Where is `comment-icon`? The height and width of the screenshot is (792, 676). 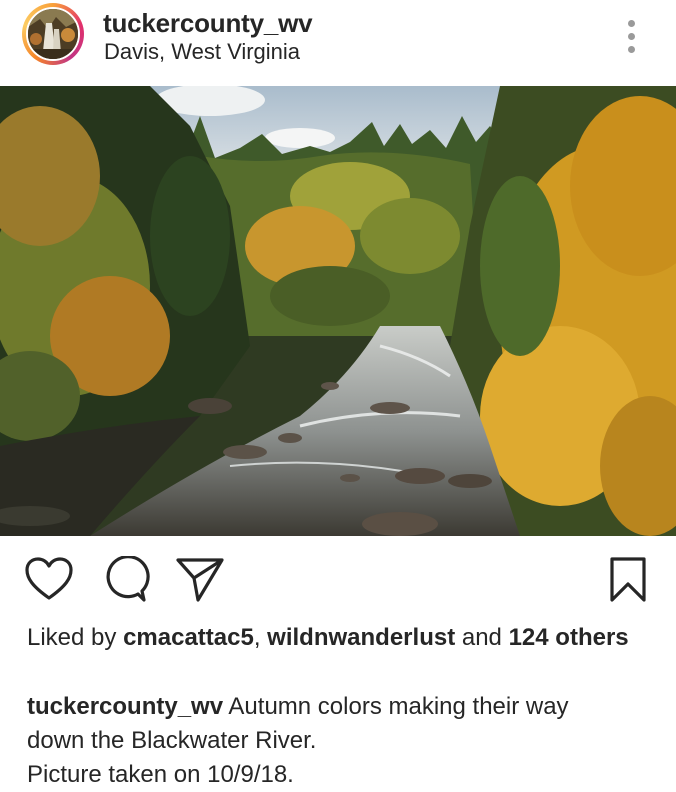
comment-icon is located at coordinates (125, 579).